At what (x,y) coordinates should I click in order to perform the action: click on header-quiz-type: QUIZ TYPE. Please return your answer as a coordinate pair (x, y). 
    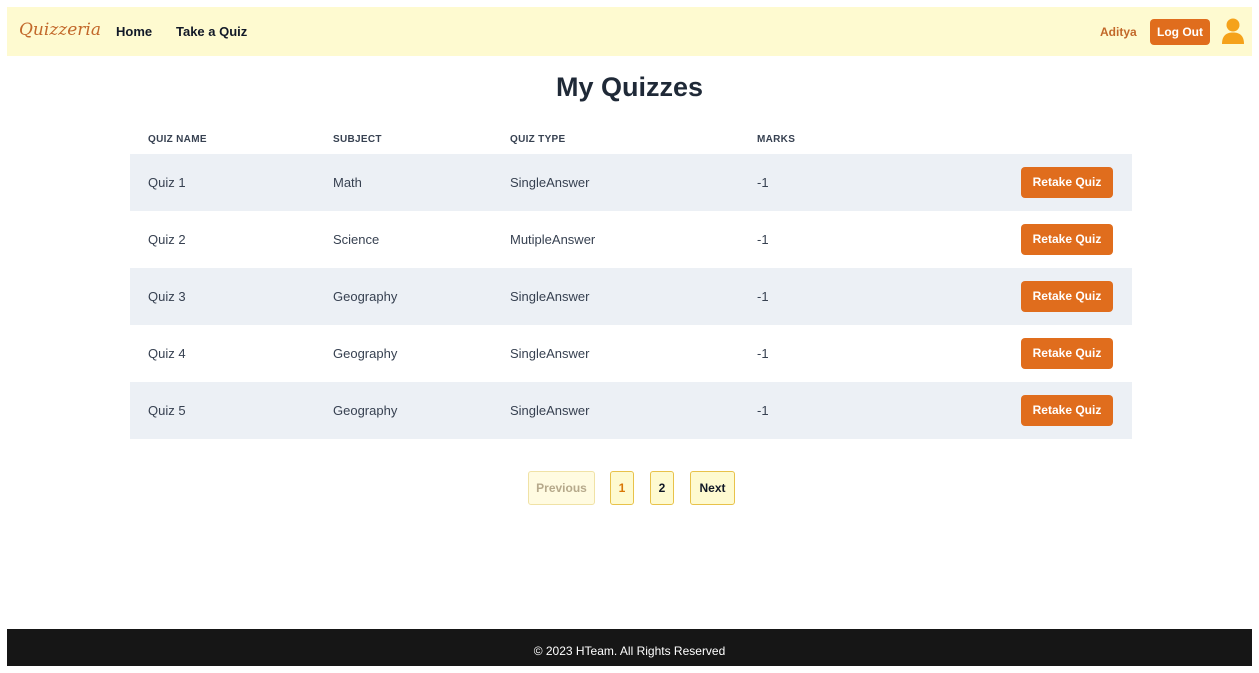
    Looking at the image, I should click on (538, 139).